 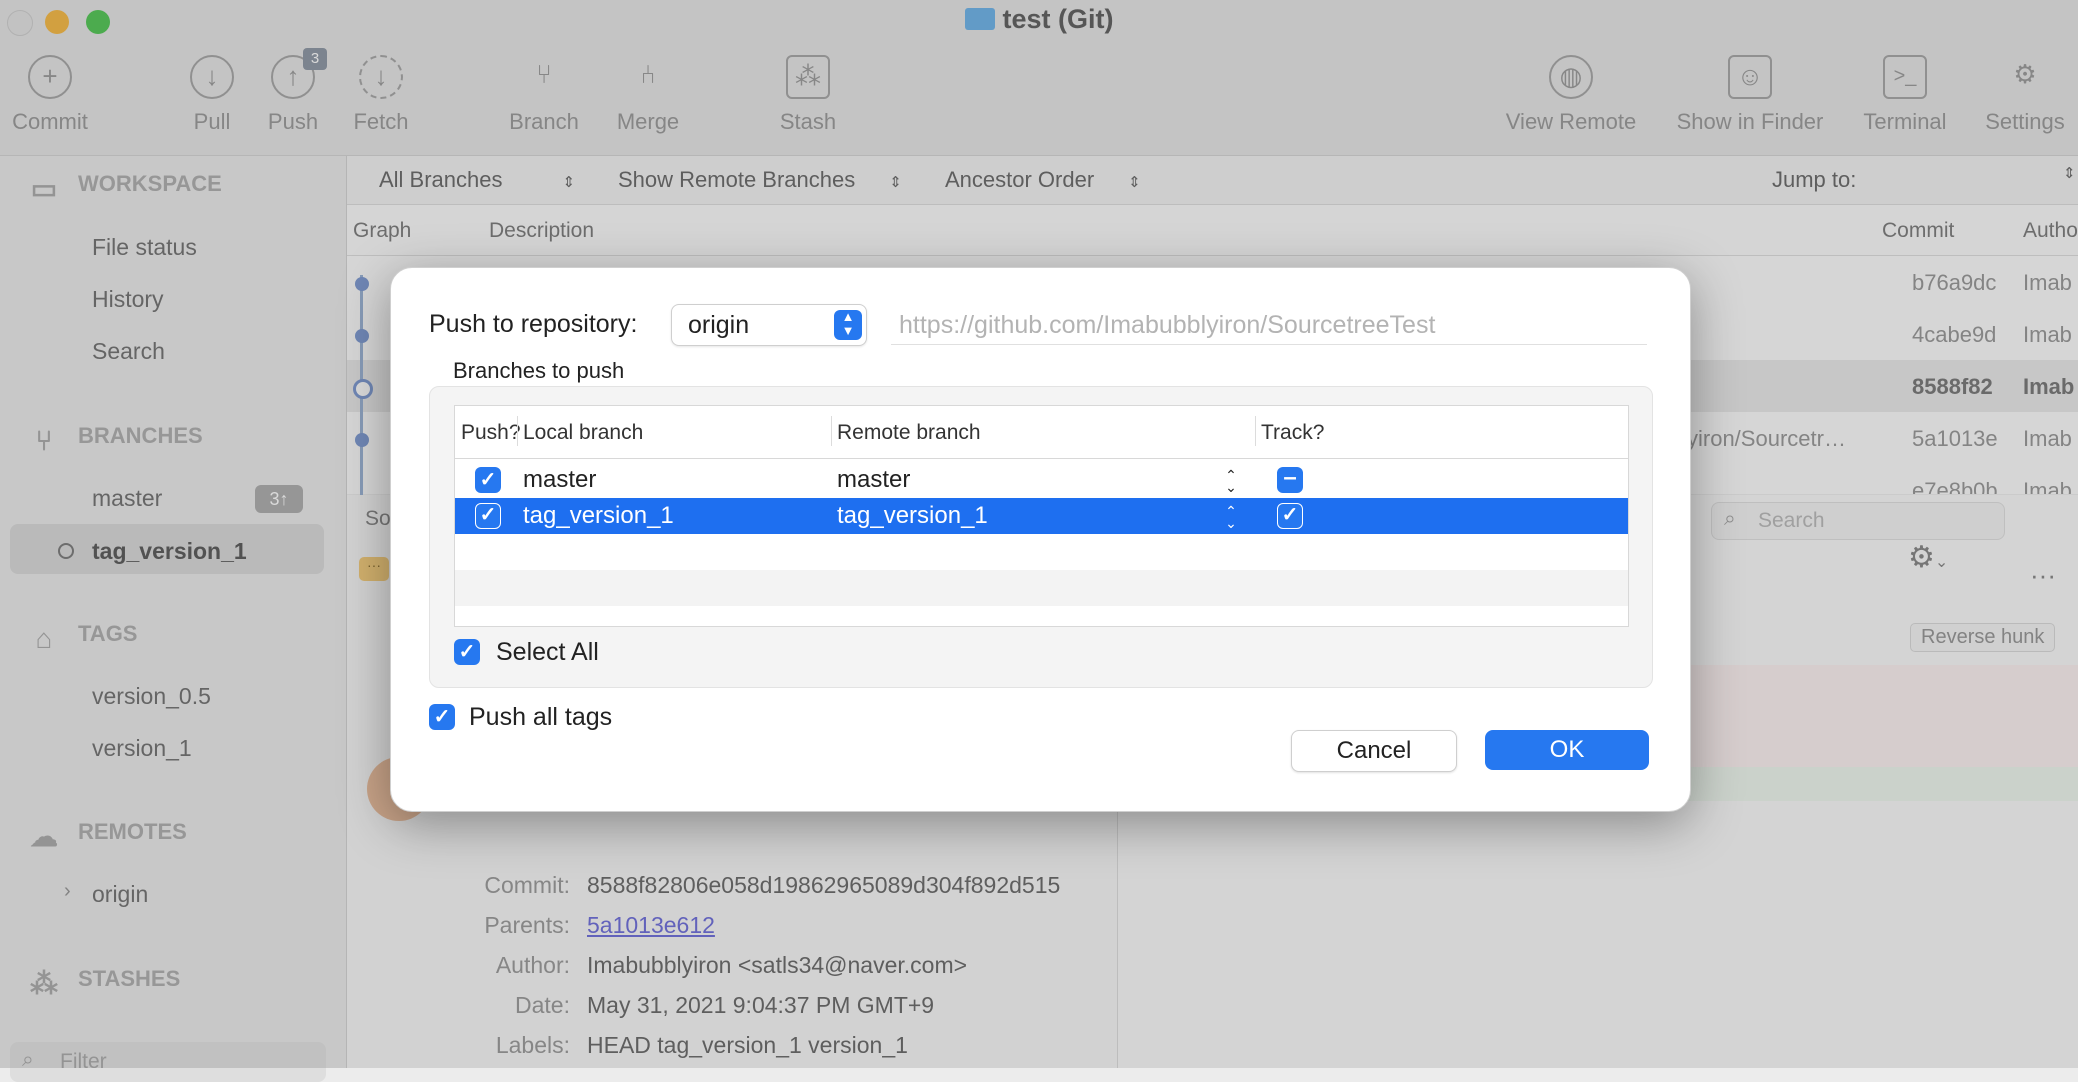 I want to click on repository-label: Push to repository:, so click(x=533, y=324).